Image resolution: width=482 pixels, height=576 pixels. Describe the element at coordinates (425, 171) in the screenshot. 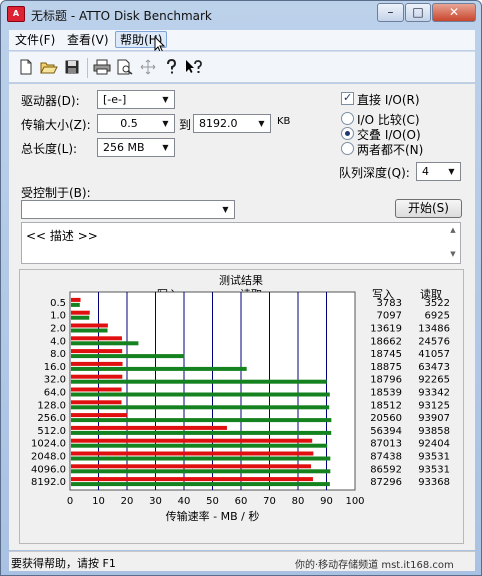

I see `queue-depth-value: 4` at that location.